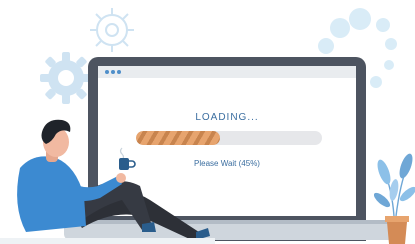  I want to click on window-titlebar, so click(227, 72).